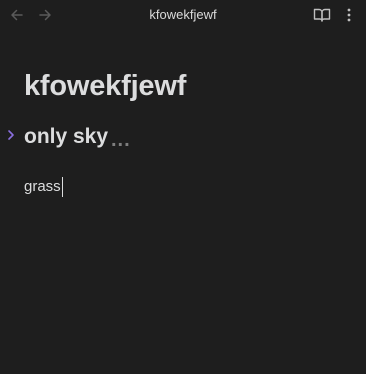 The height and width of the screenshot is (374, 366). I want to click on more-options-button, so click(349, 15).